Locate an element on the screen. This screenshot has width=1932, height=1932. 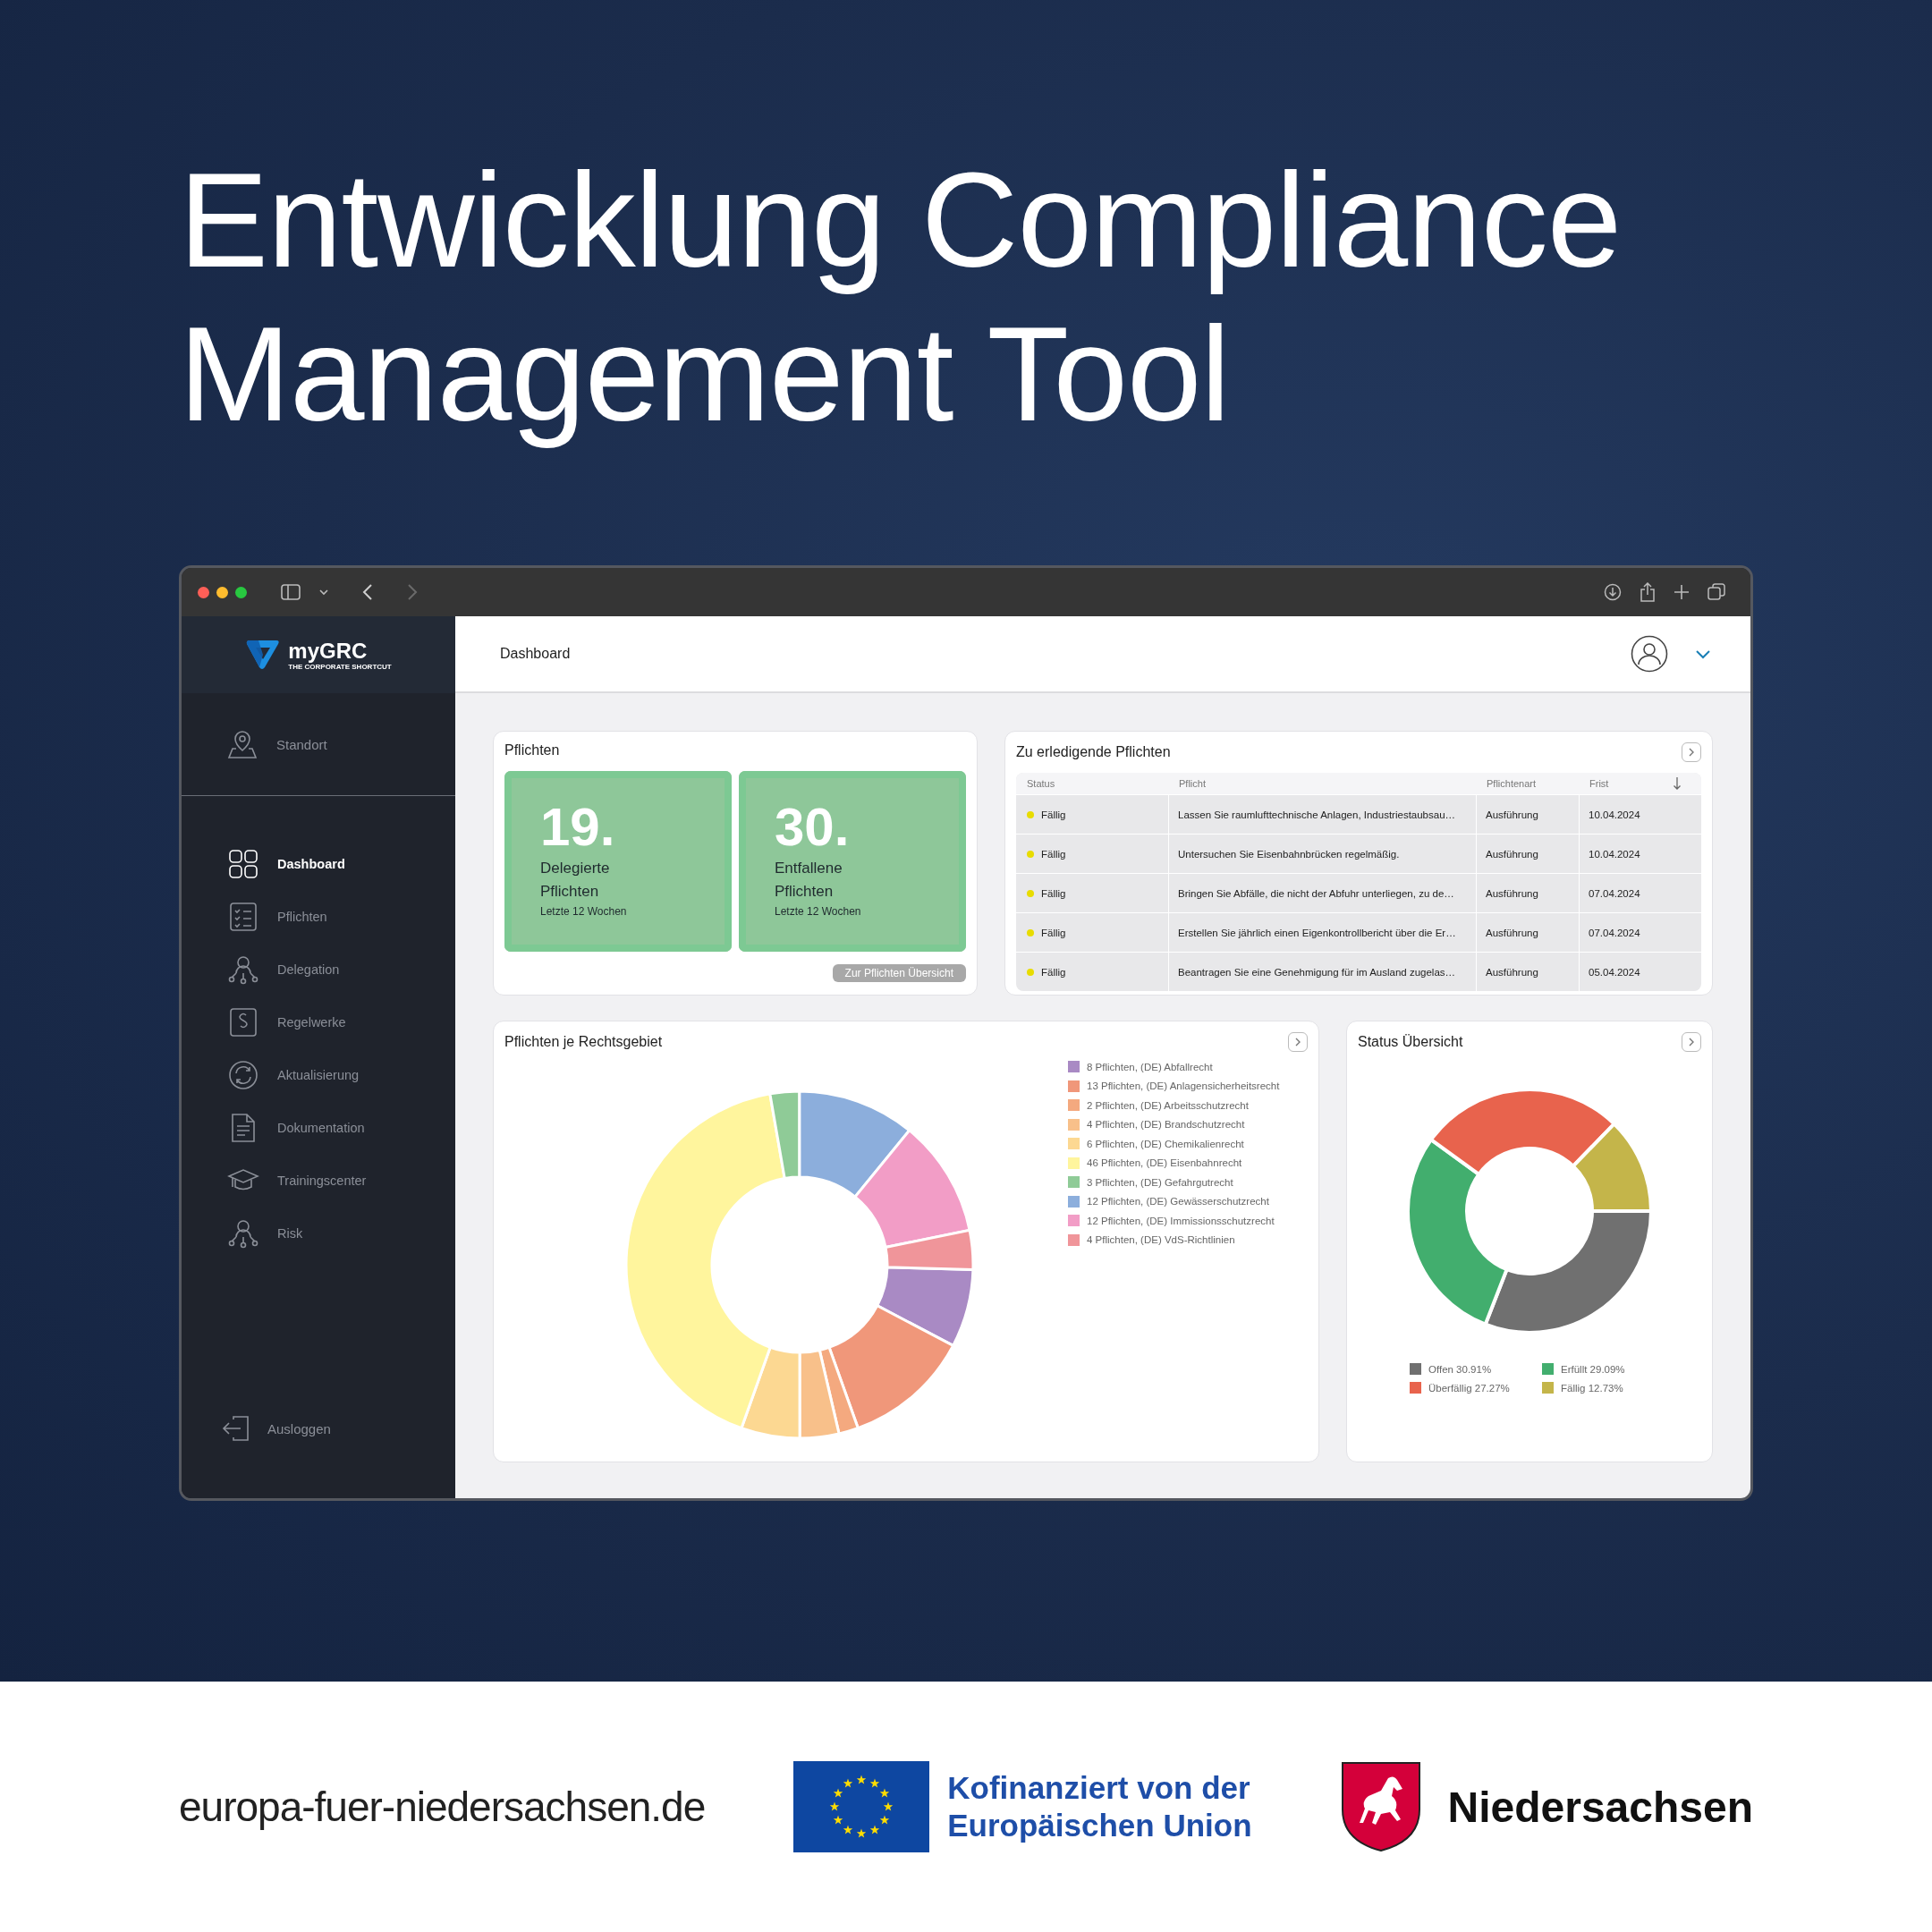
column-header: Pflicht is located at coordinates (1322, 783).